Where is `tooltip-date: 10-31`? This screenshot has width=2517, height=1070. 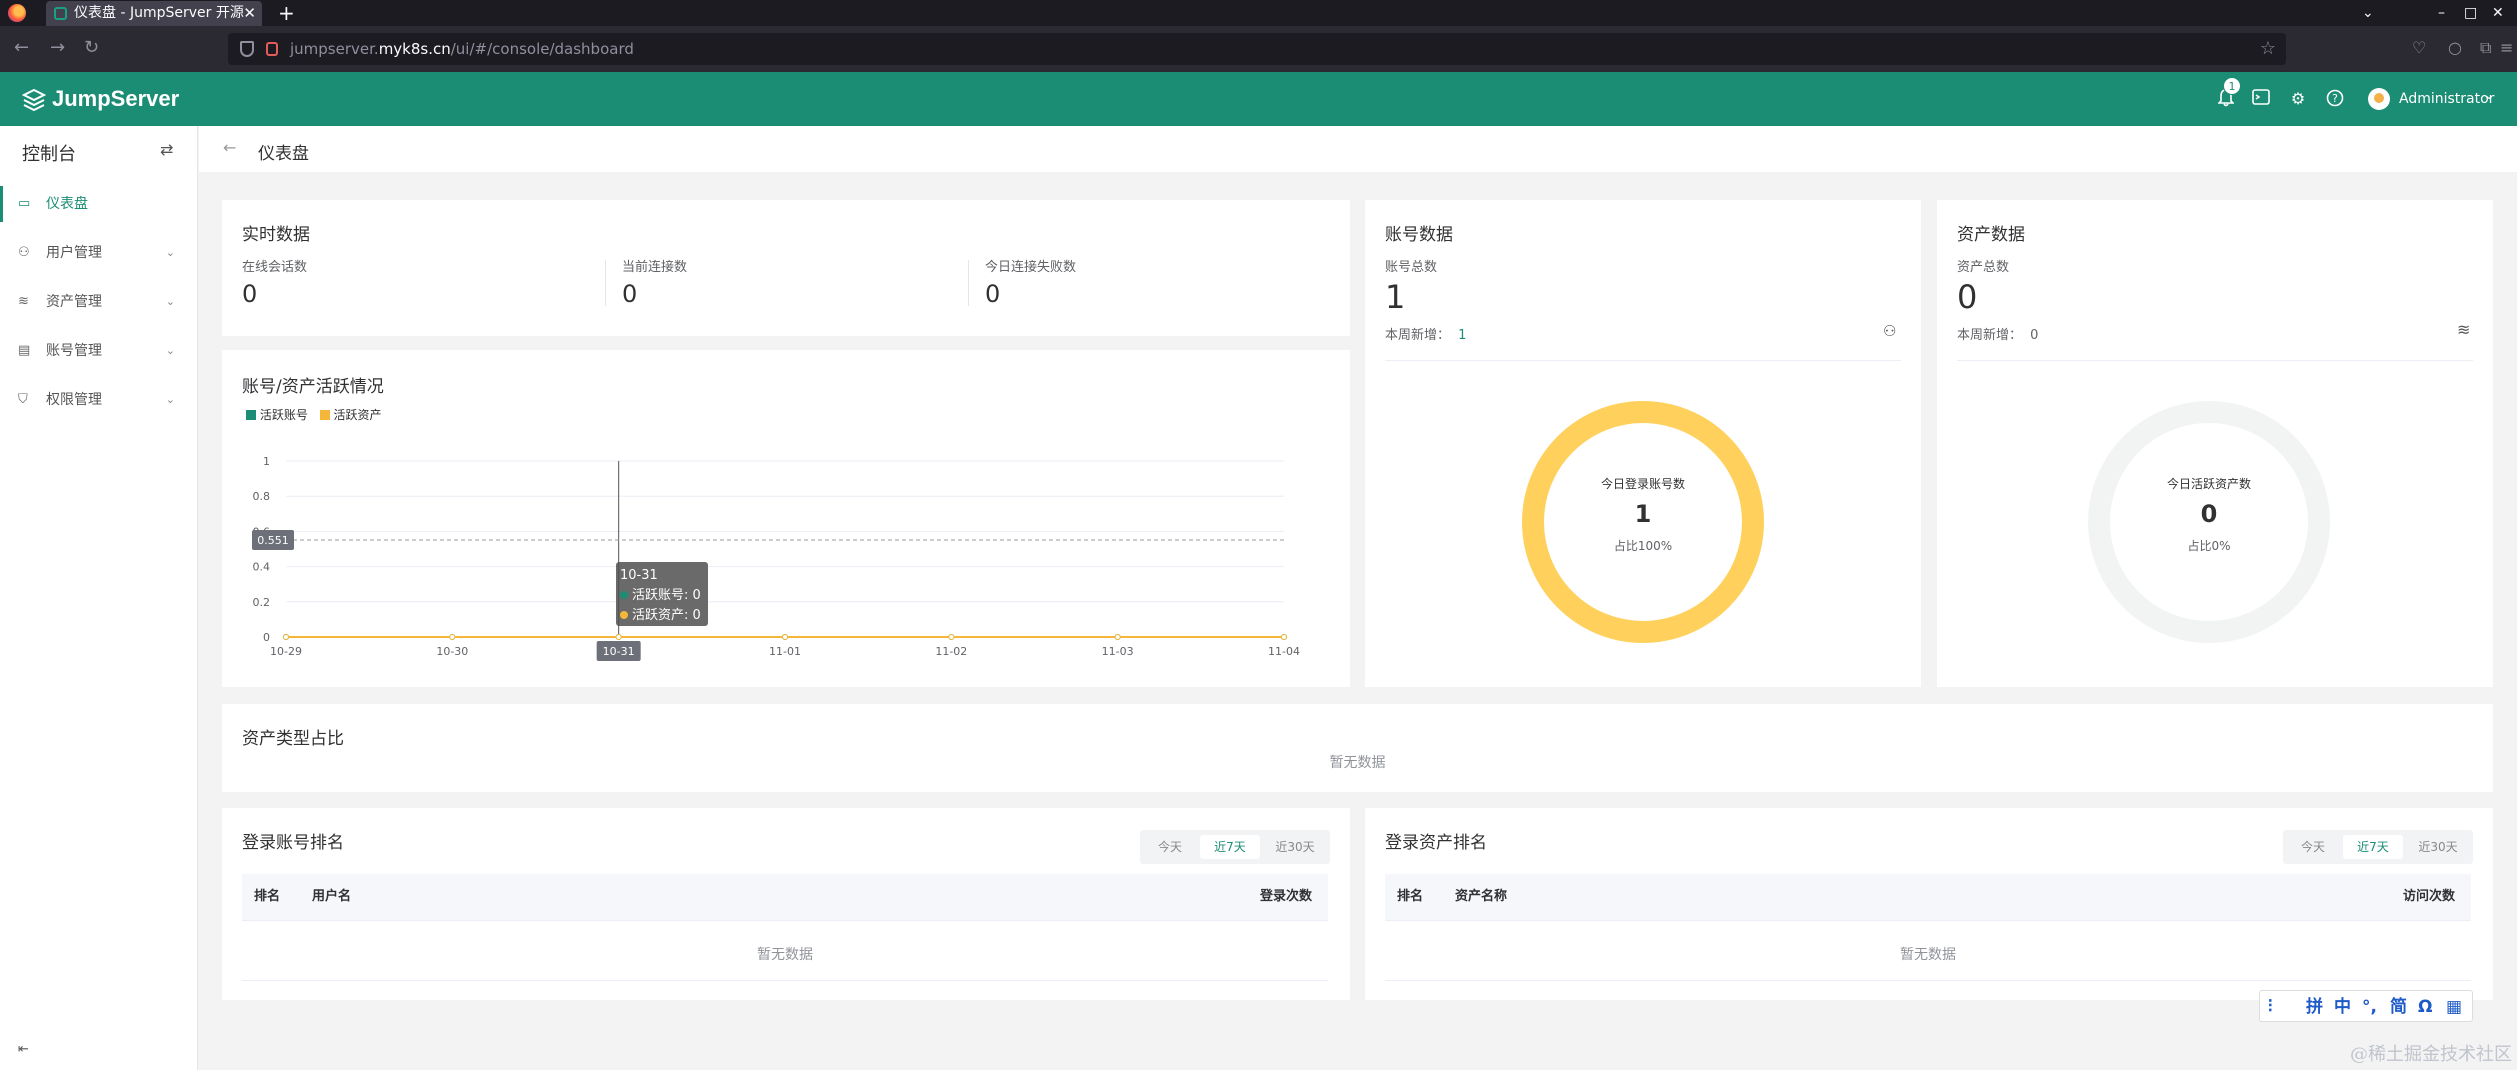 tooltip-date: 10-31 is located at coordinates (639, 575).